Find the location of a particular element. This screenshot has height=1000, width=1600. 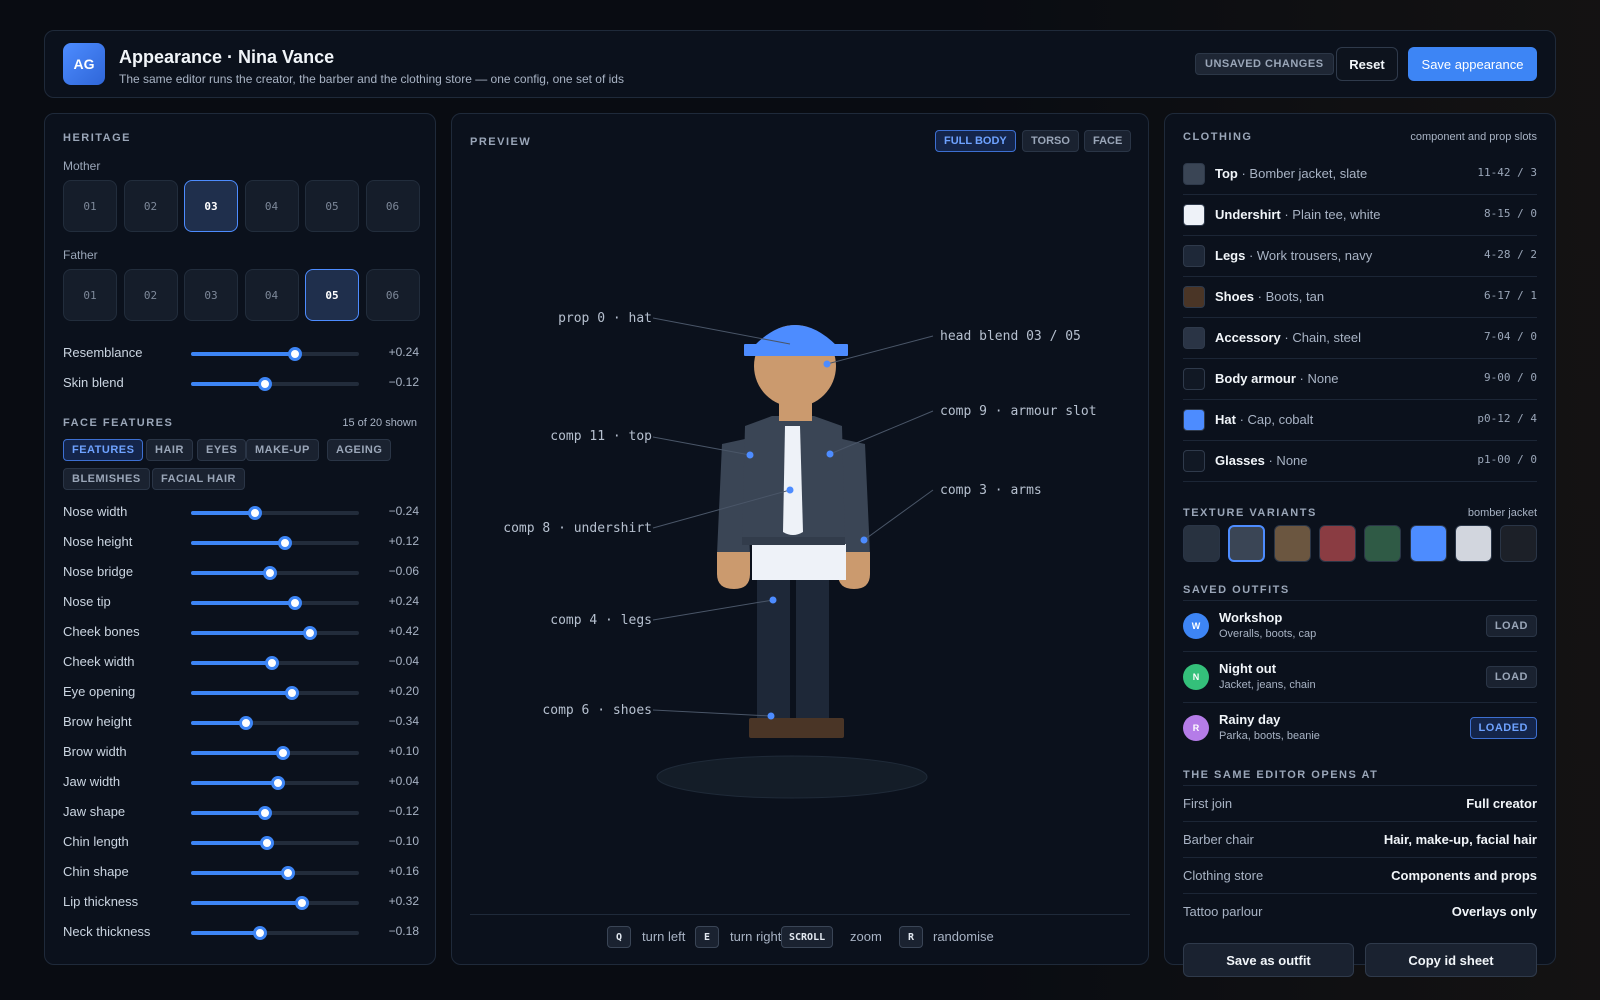

slider-row: Nose width −0.24 is located at coordinates (241, 512).